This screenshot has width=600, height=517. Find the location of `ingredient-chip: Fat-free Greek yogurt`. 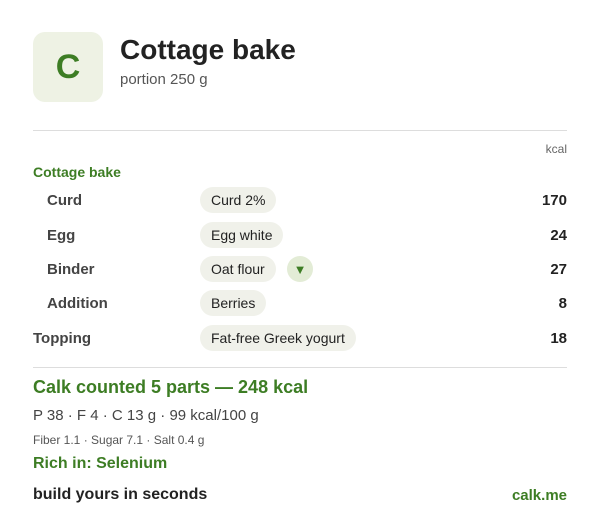

ingredient-chip: Fat-free Greek yogurt is located at coordinates (278, 338).